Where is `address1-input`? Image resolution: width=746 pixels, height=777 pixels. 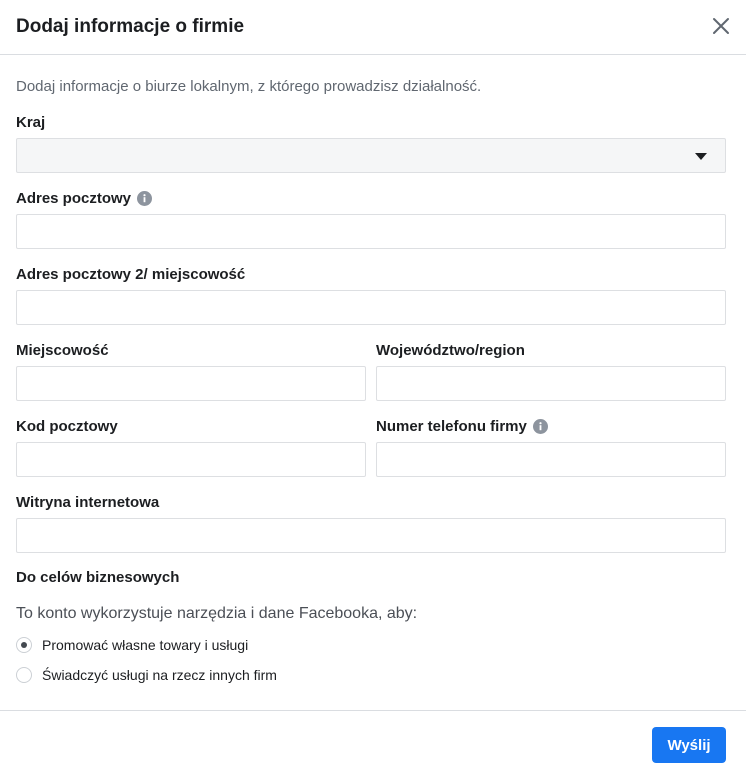
address1-input is located at coordinates (371, 231).